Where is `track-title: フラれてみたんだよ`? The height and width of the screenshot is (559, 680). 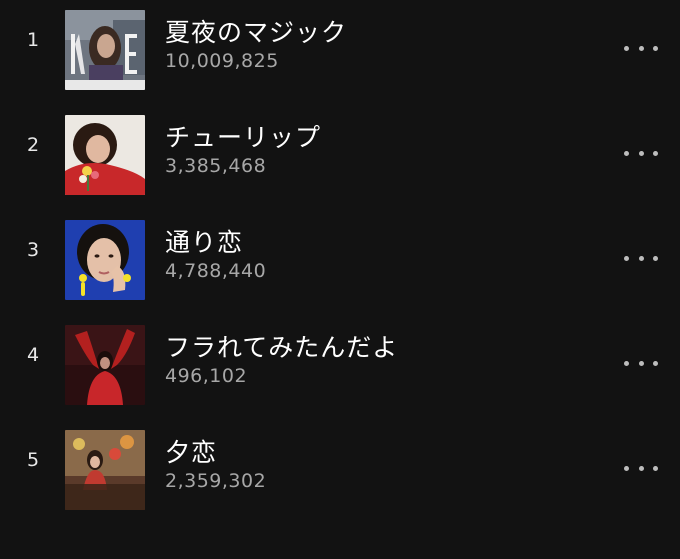
track-title: フラれてみたんだよ is located at coordinates (281, 346).